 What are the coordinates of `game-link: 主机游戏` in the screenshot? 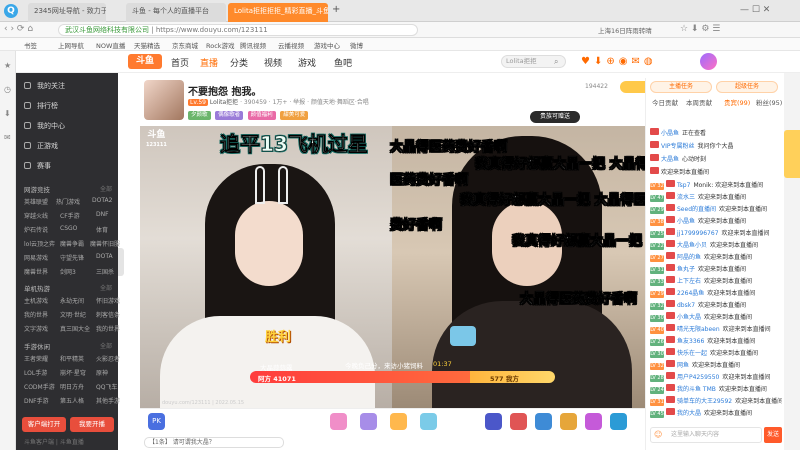 It's located at (36, 300).